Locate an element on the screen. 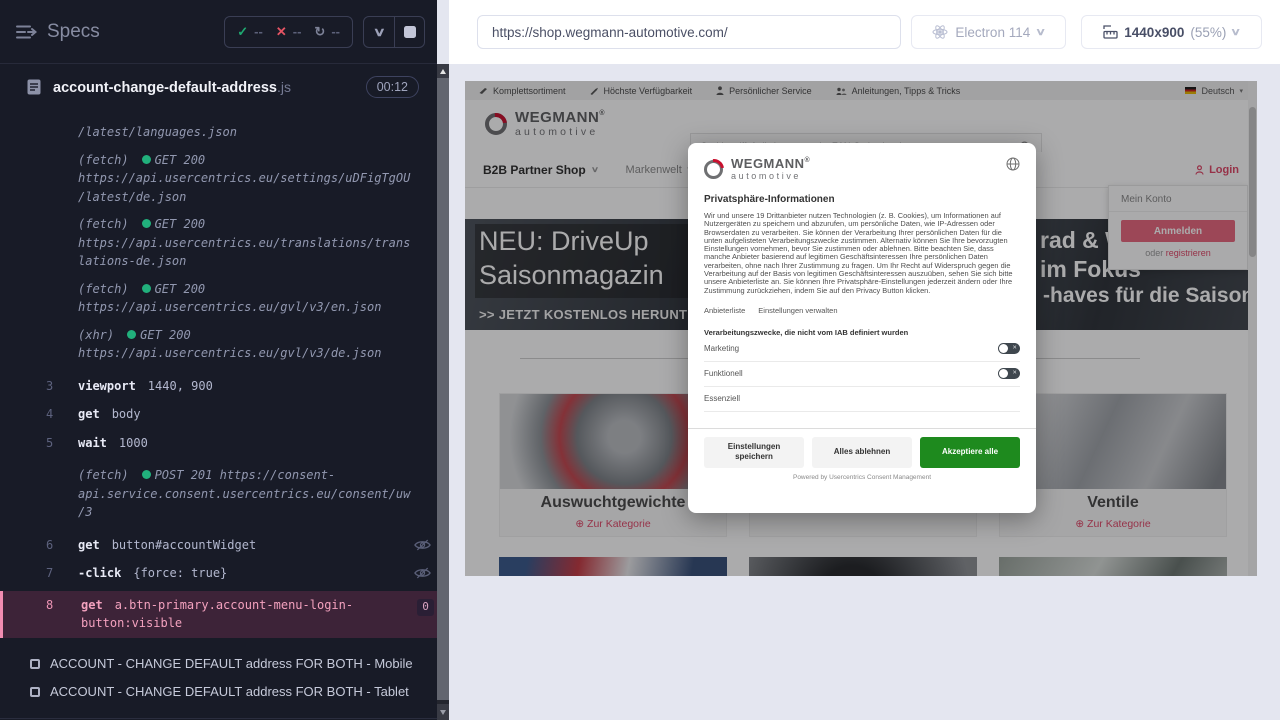 The image size is (1280, 720). runner-header: Specs ✓ -- ✕ -- ↻ -- ∨ is located at coordinates (218, 32).